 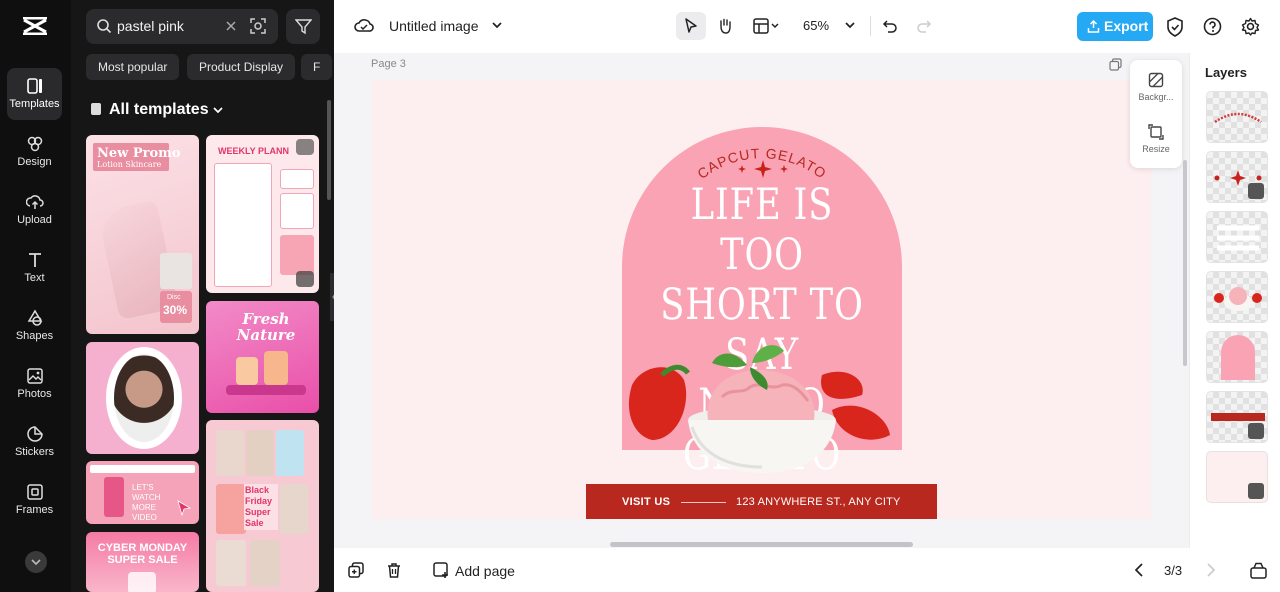 What do you see at coordinates (761, 501) in the screenshot?
I see `address-banner: VISIT US 123 ANYWHERE ST., ANY CITY` at bounding box center [761, 501].